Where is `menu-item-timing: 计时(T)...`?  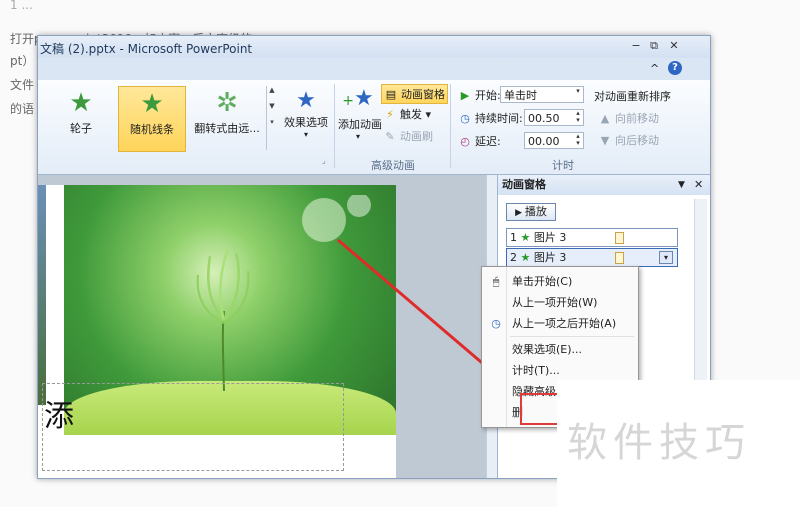
menu-item-timing: 计时(T)... is located at coordinates (560, 370).